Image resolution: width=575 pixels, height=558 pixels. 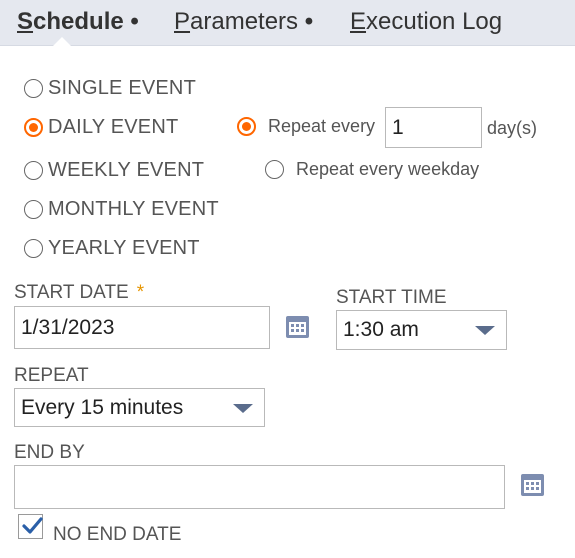 I want to click on tab-execution-log: Execution Log, so click(x=426, y=22).